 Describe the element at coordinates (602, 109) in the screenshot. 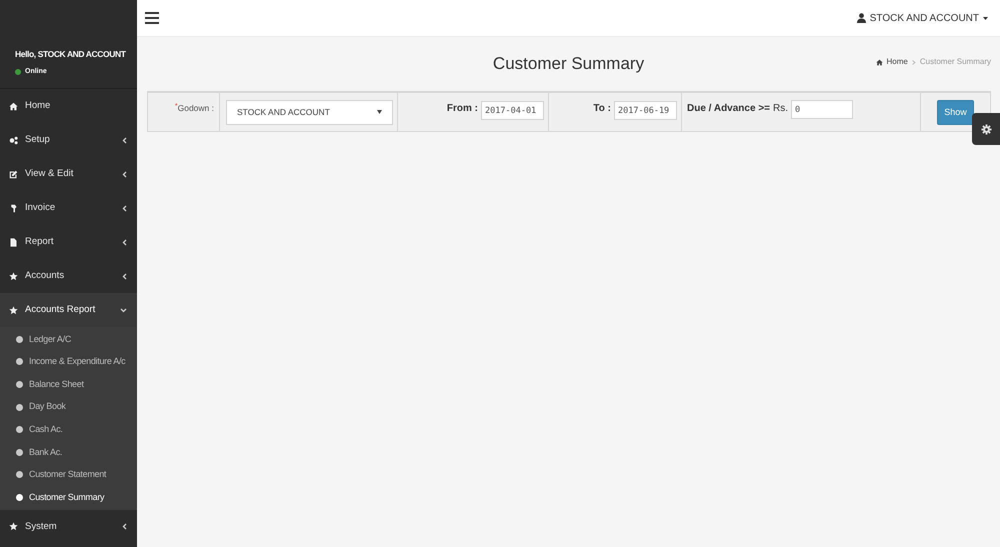

I see `to-label: To :` at that location.